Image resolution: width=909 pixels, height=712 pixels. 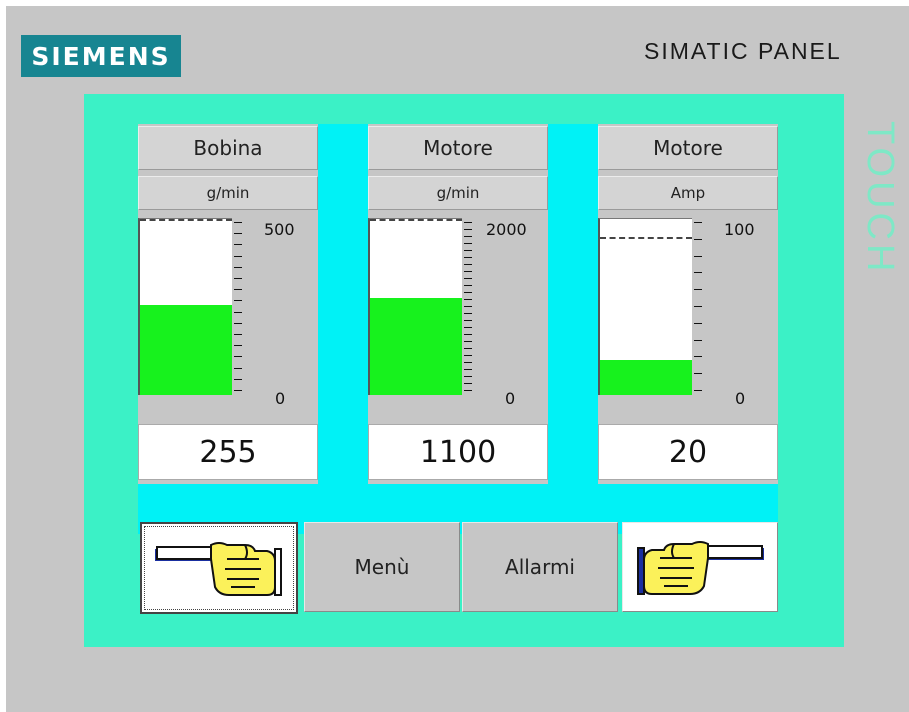 What do you see at coordinates (382, 567) in the screenshot?
I see `menu-button: Menù` at bounding box center [382, 567].